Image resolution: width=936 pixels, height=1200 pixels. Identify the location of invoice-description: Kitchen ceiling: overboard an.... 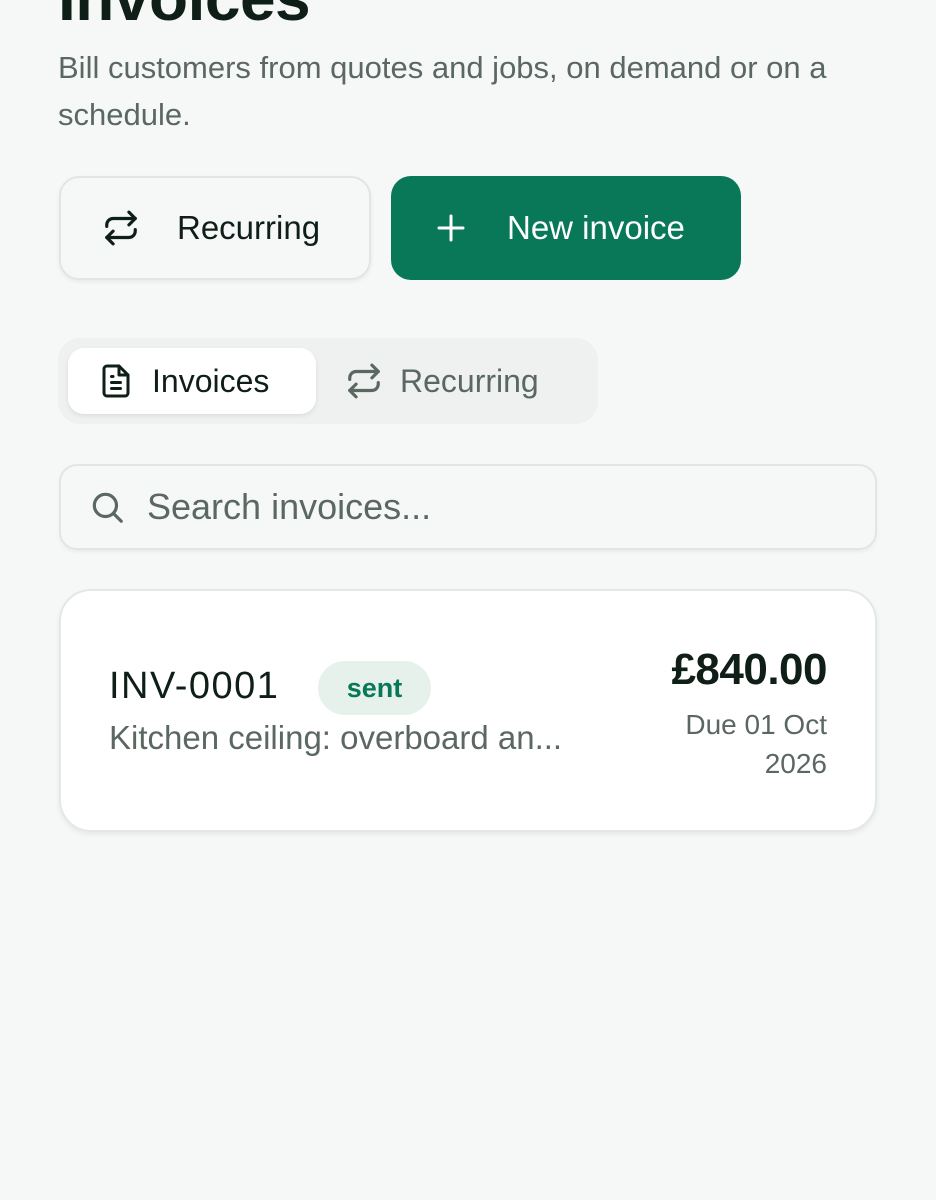
(336, 737).